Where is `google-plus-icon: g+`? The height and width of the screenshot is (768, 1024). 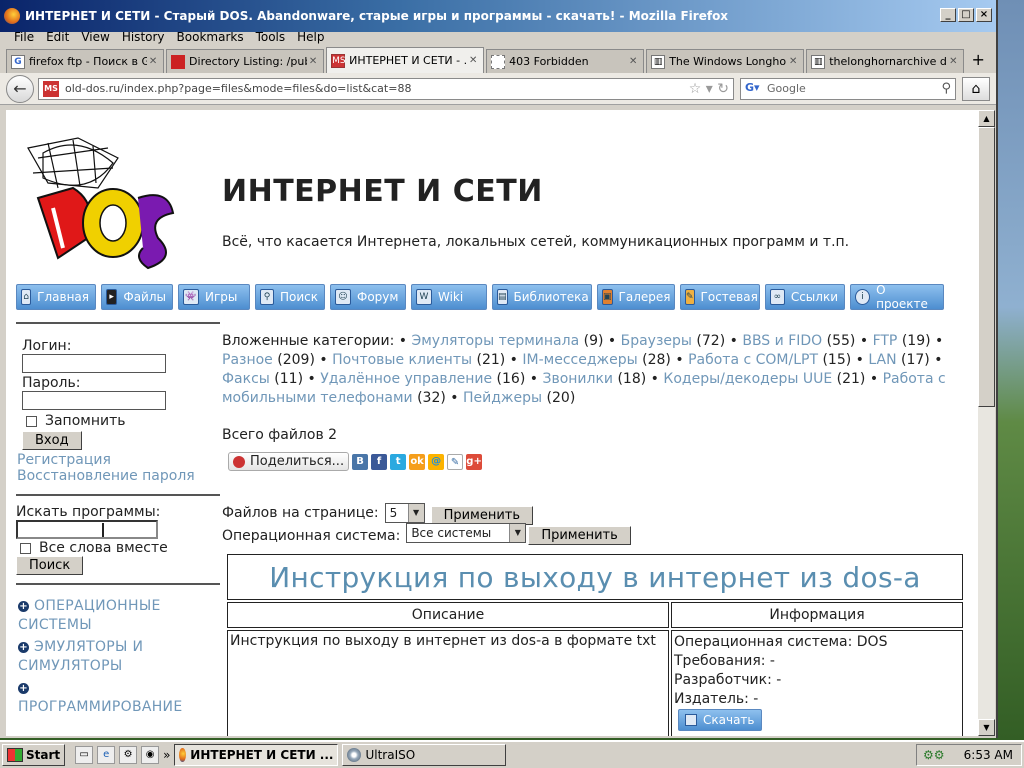 google-plus-icon: g+ is located at coordinates (474, 461).